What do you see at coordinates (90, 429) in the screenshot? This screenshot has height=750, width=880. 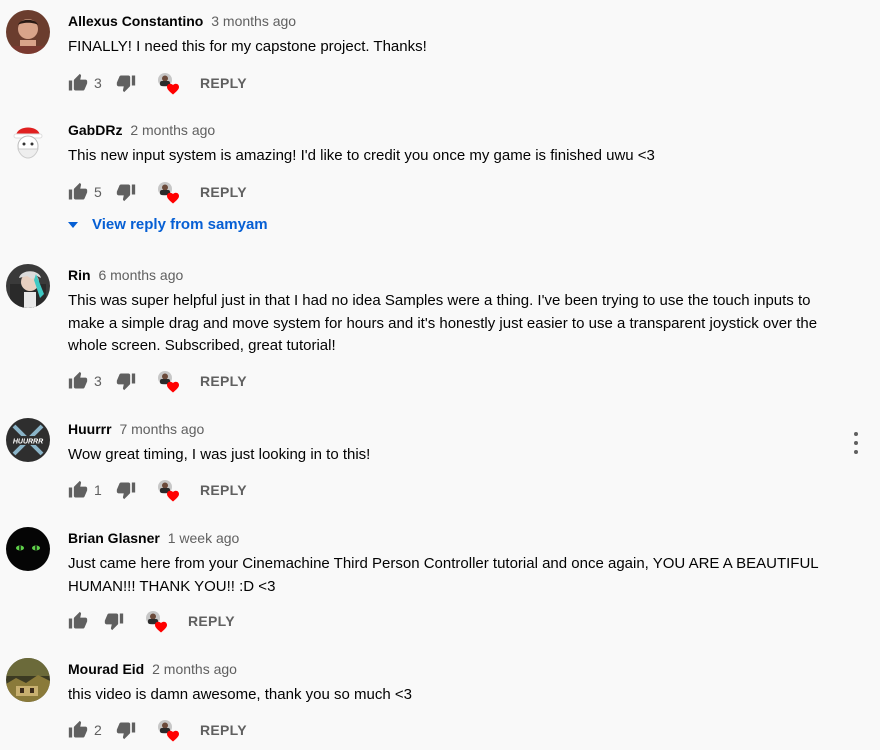 I see `author-name: Huurrr` at bounding box center [90, 429].